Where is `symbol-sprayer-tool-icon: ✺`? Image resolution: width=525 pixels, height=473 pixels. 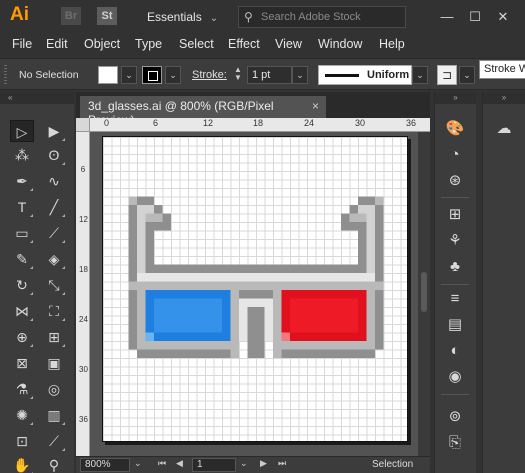
symbol-sprayer-tool-icon: ✺ is located at coordinates (22, 415).